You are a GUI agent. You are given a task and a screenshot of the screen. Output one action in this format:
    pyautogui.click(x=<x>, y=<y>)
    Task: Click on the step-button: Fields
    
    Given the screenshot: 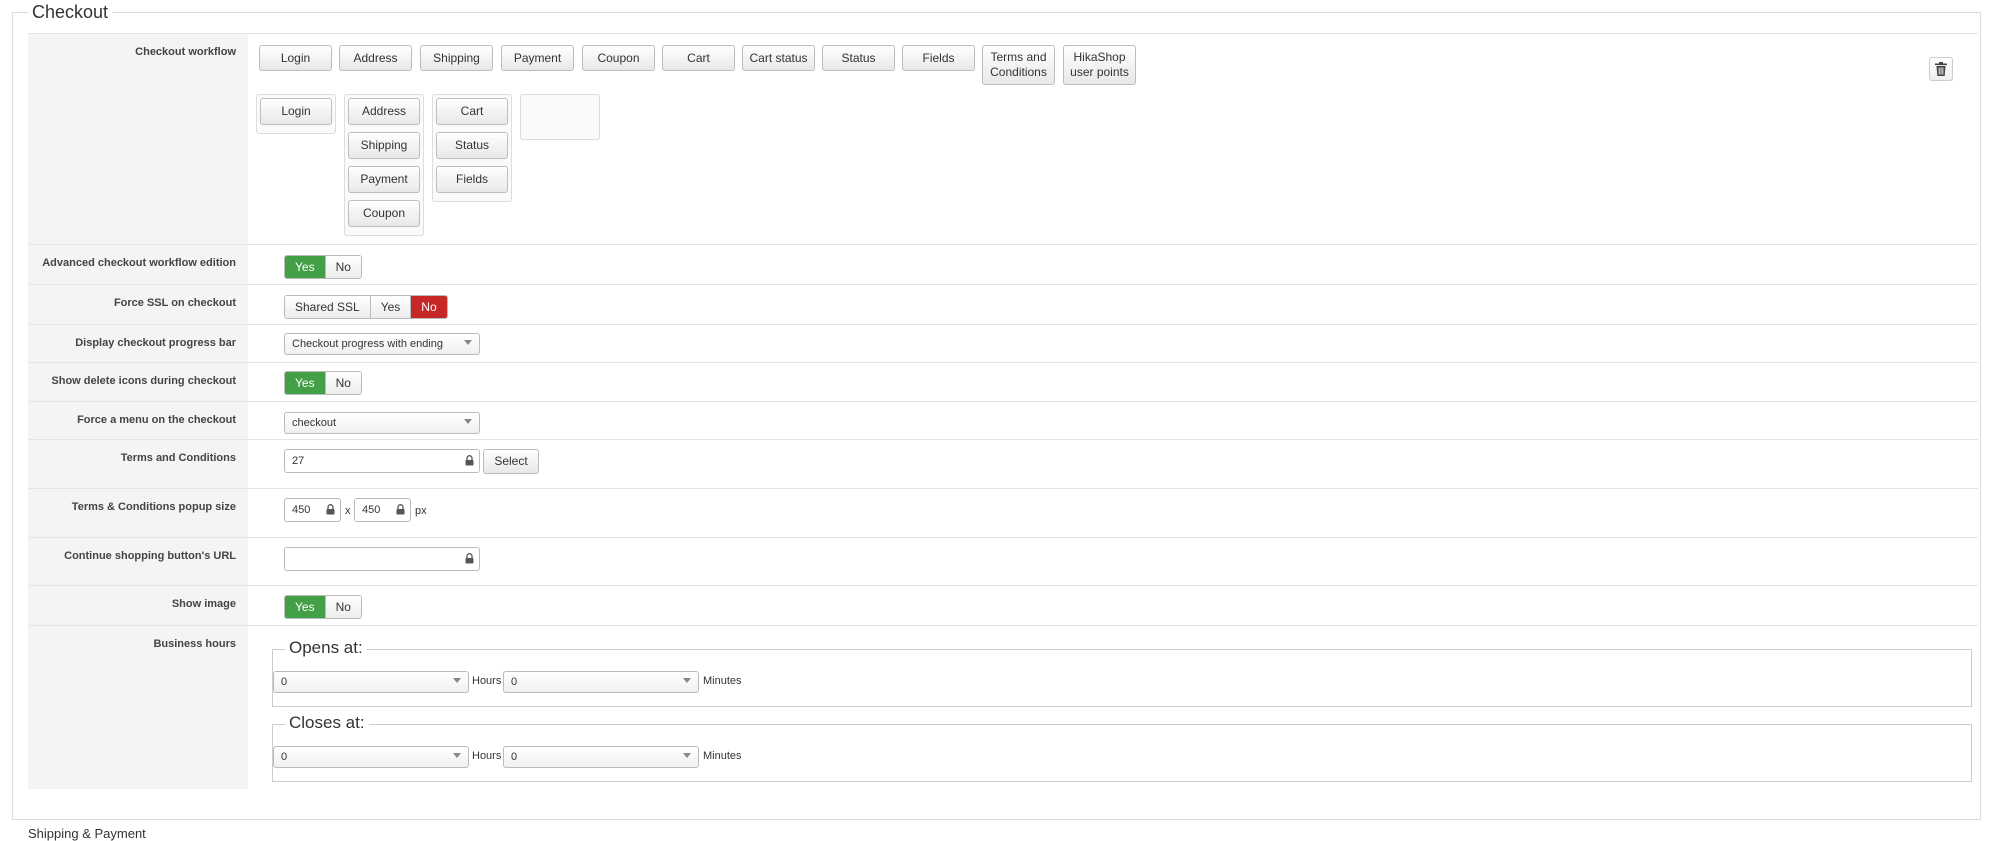 What is the action you would take?
    pyautogui.click(x=938, y=58)
    